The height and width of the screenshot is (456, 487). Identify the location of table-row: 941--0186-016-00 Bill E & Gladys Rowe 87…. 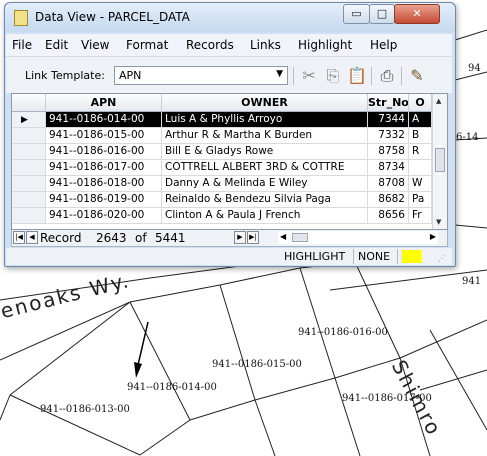
(222, 152).